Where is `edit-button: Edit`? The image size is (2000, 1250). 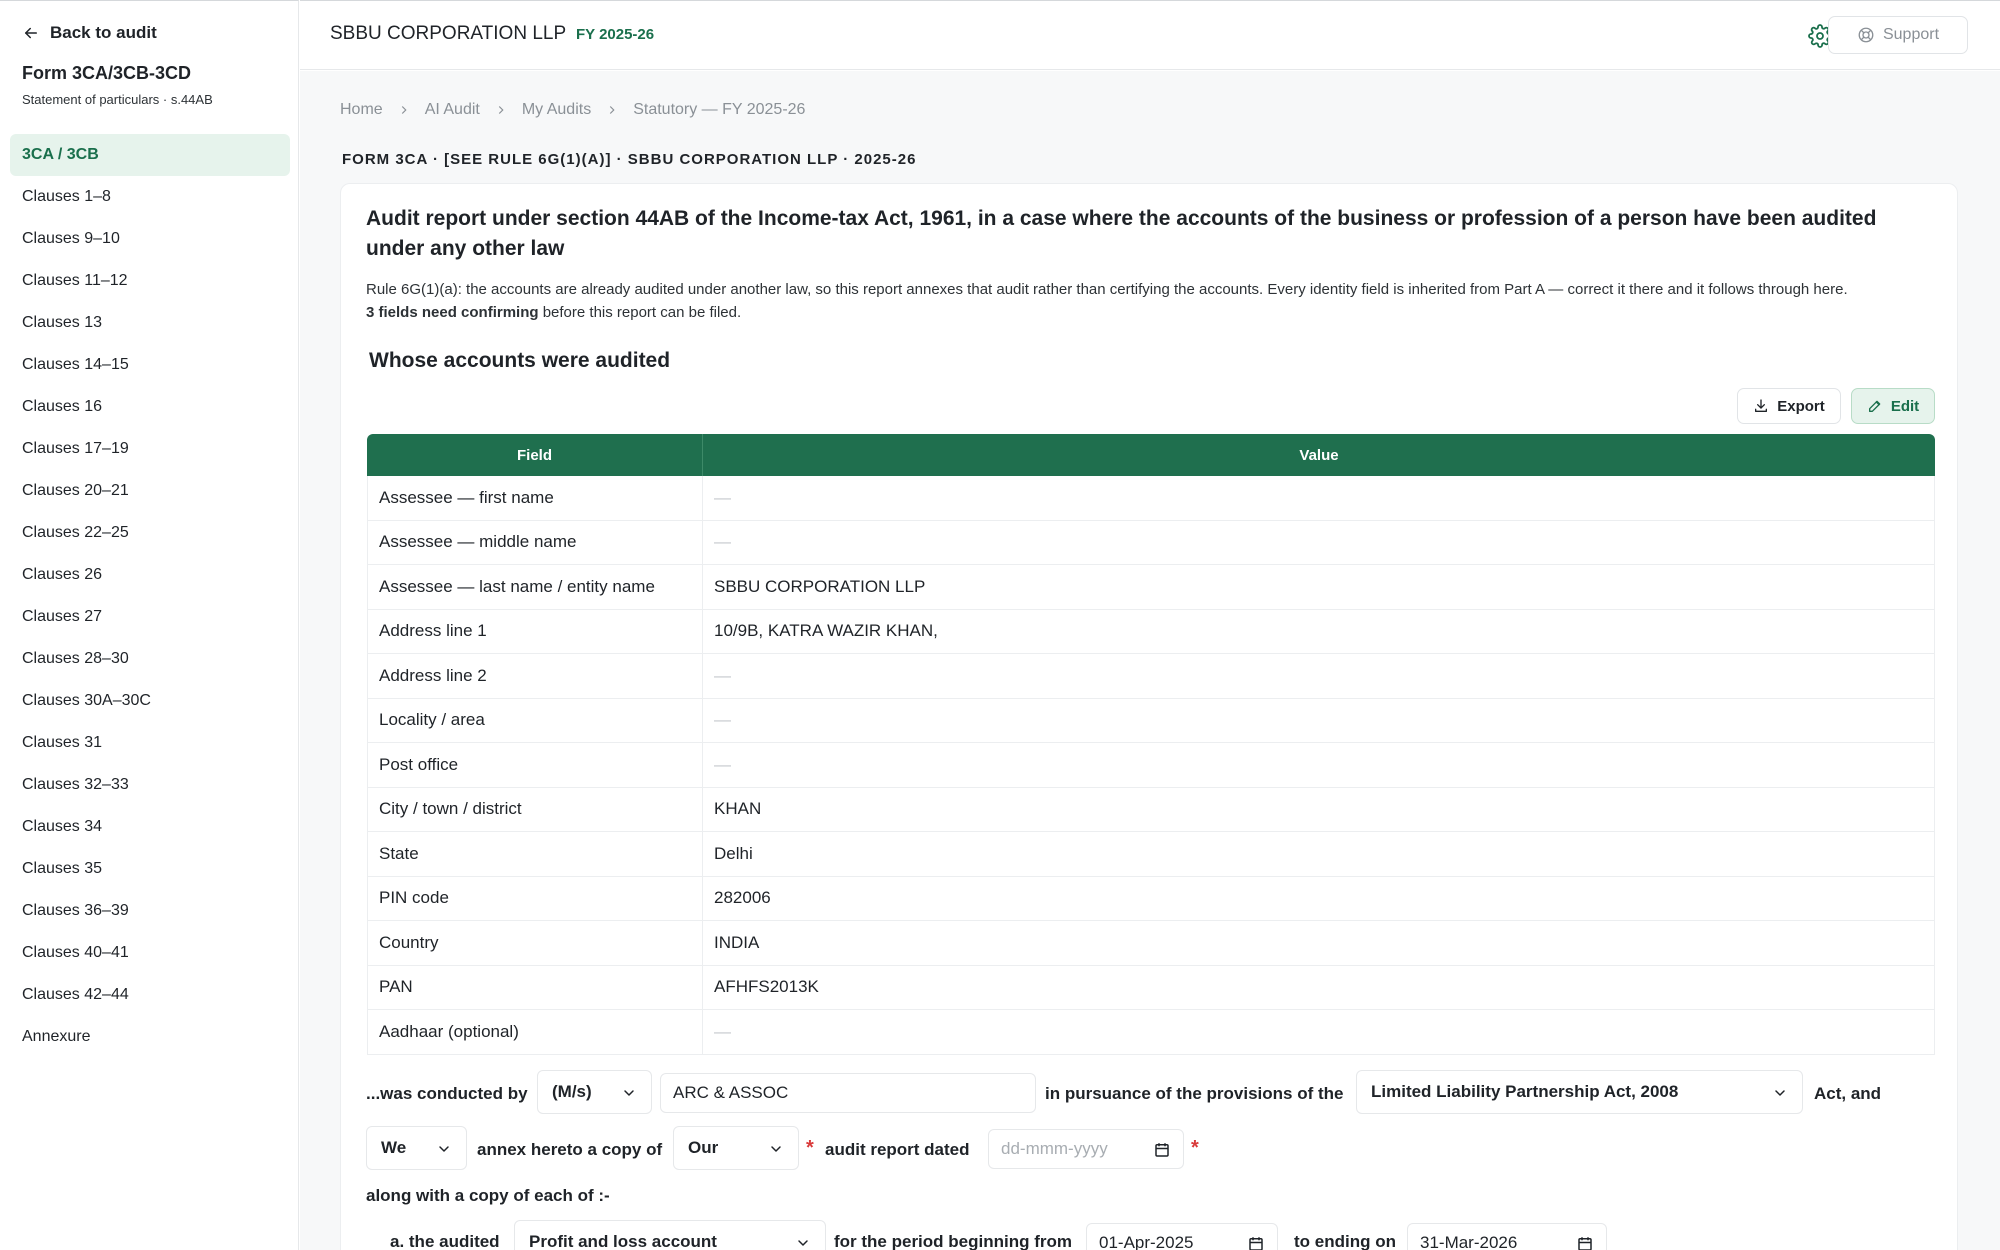 edit-button: Edit is located at coordinates (1893, 406).